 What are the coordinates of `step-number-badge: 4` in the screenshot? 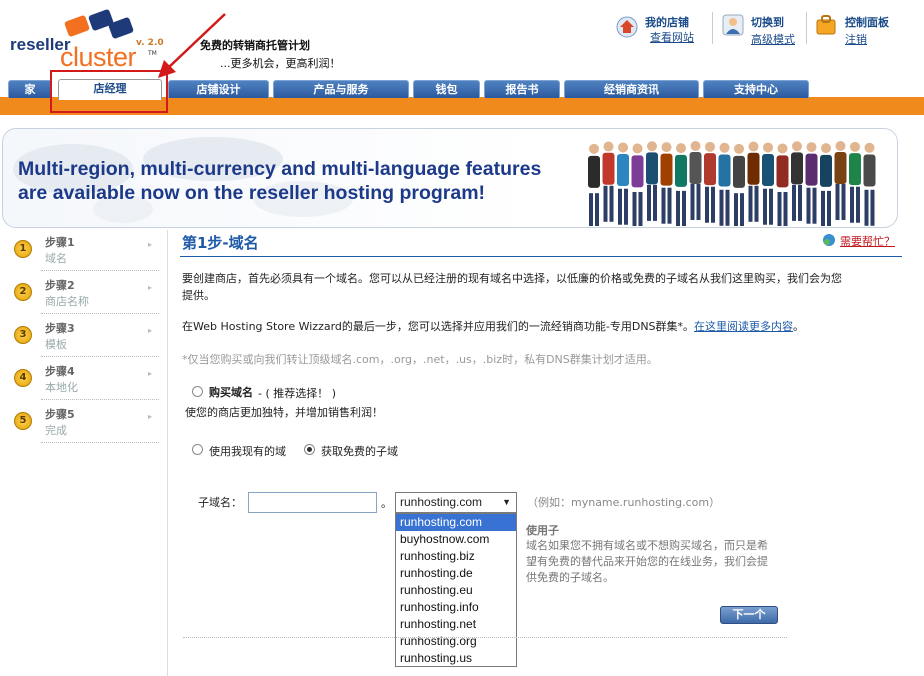 It's located at (23, 378).